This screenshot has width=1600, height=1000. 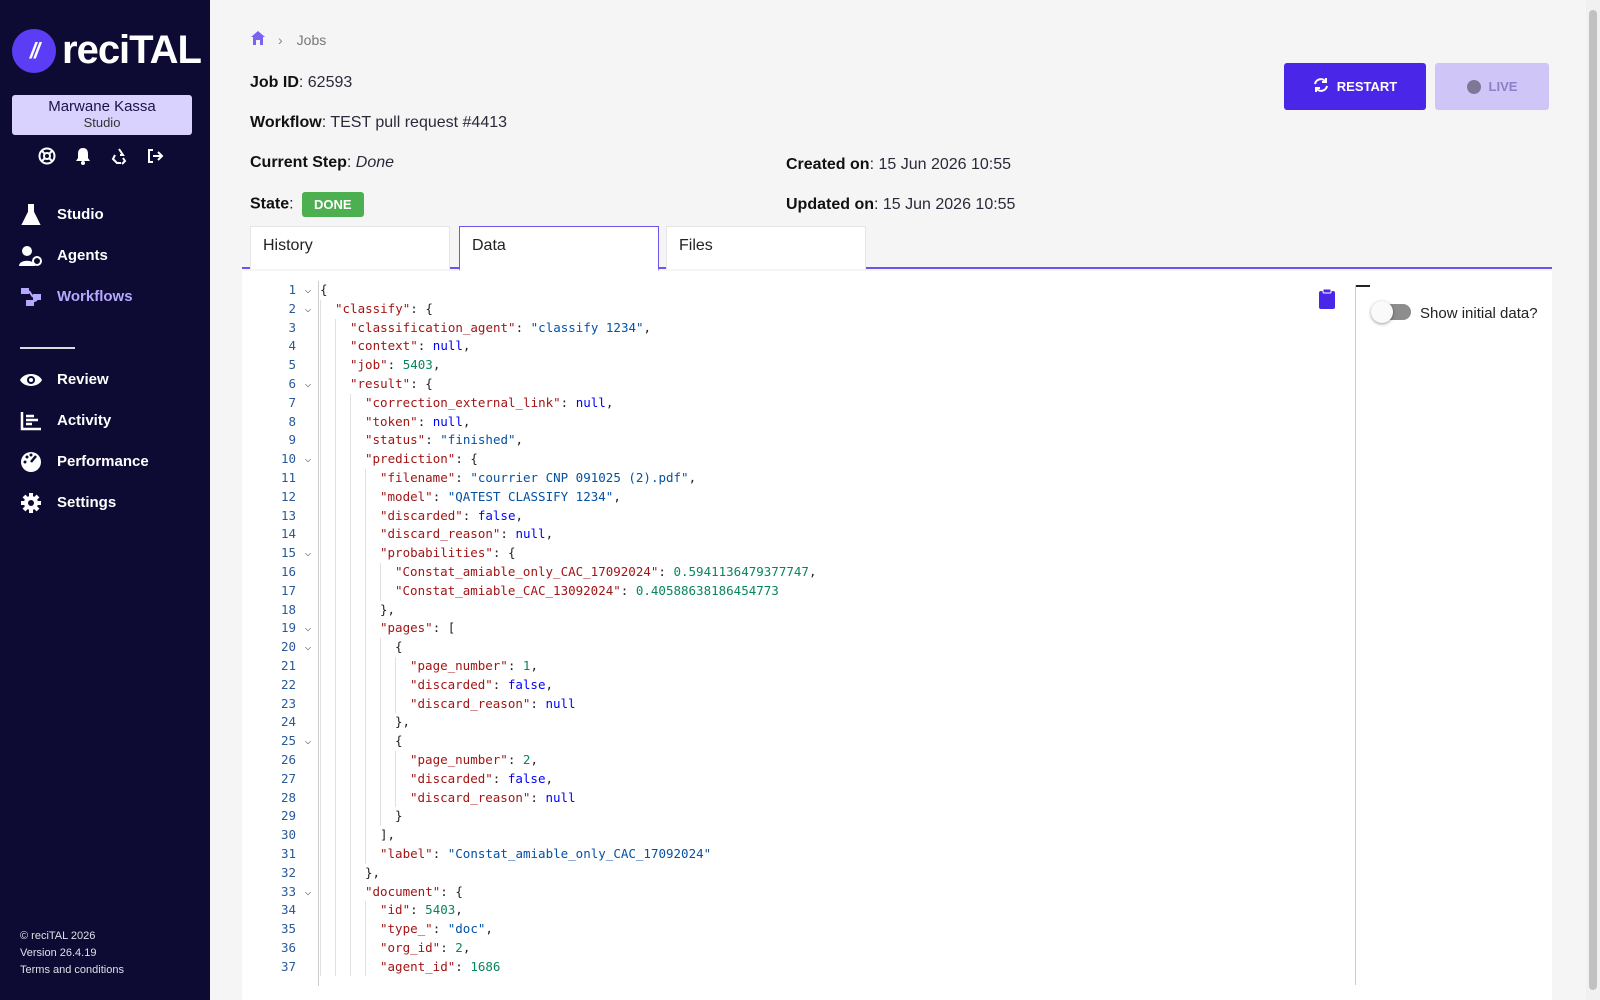 I want to click on nav-item-studio: Studio, so click(x=105, y=214).